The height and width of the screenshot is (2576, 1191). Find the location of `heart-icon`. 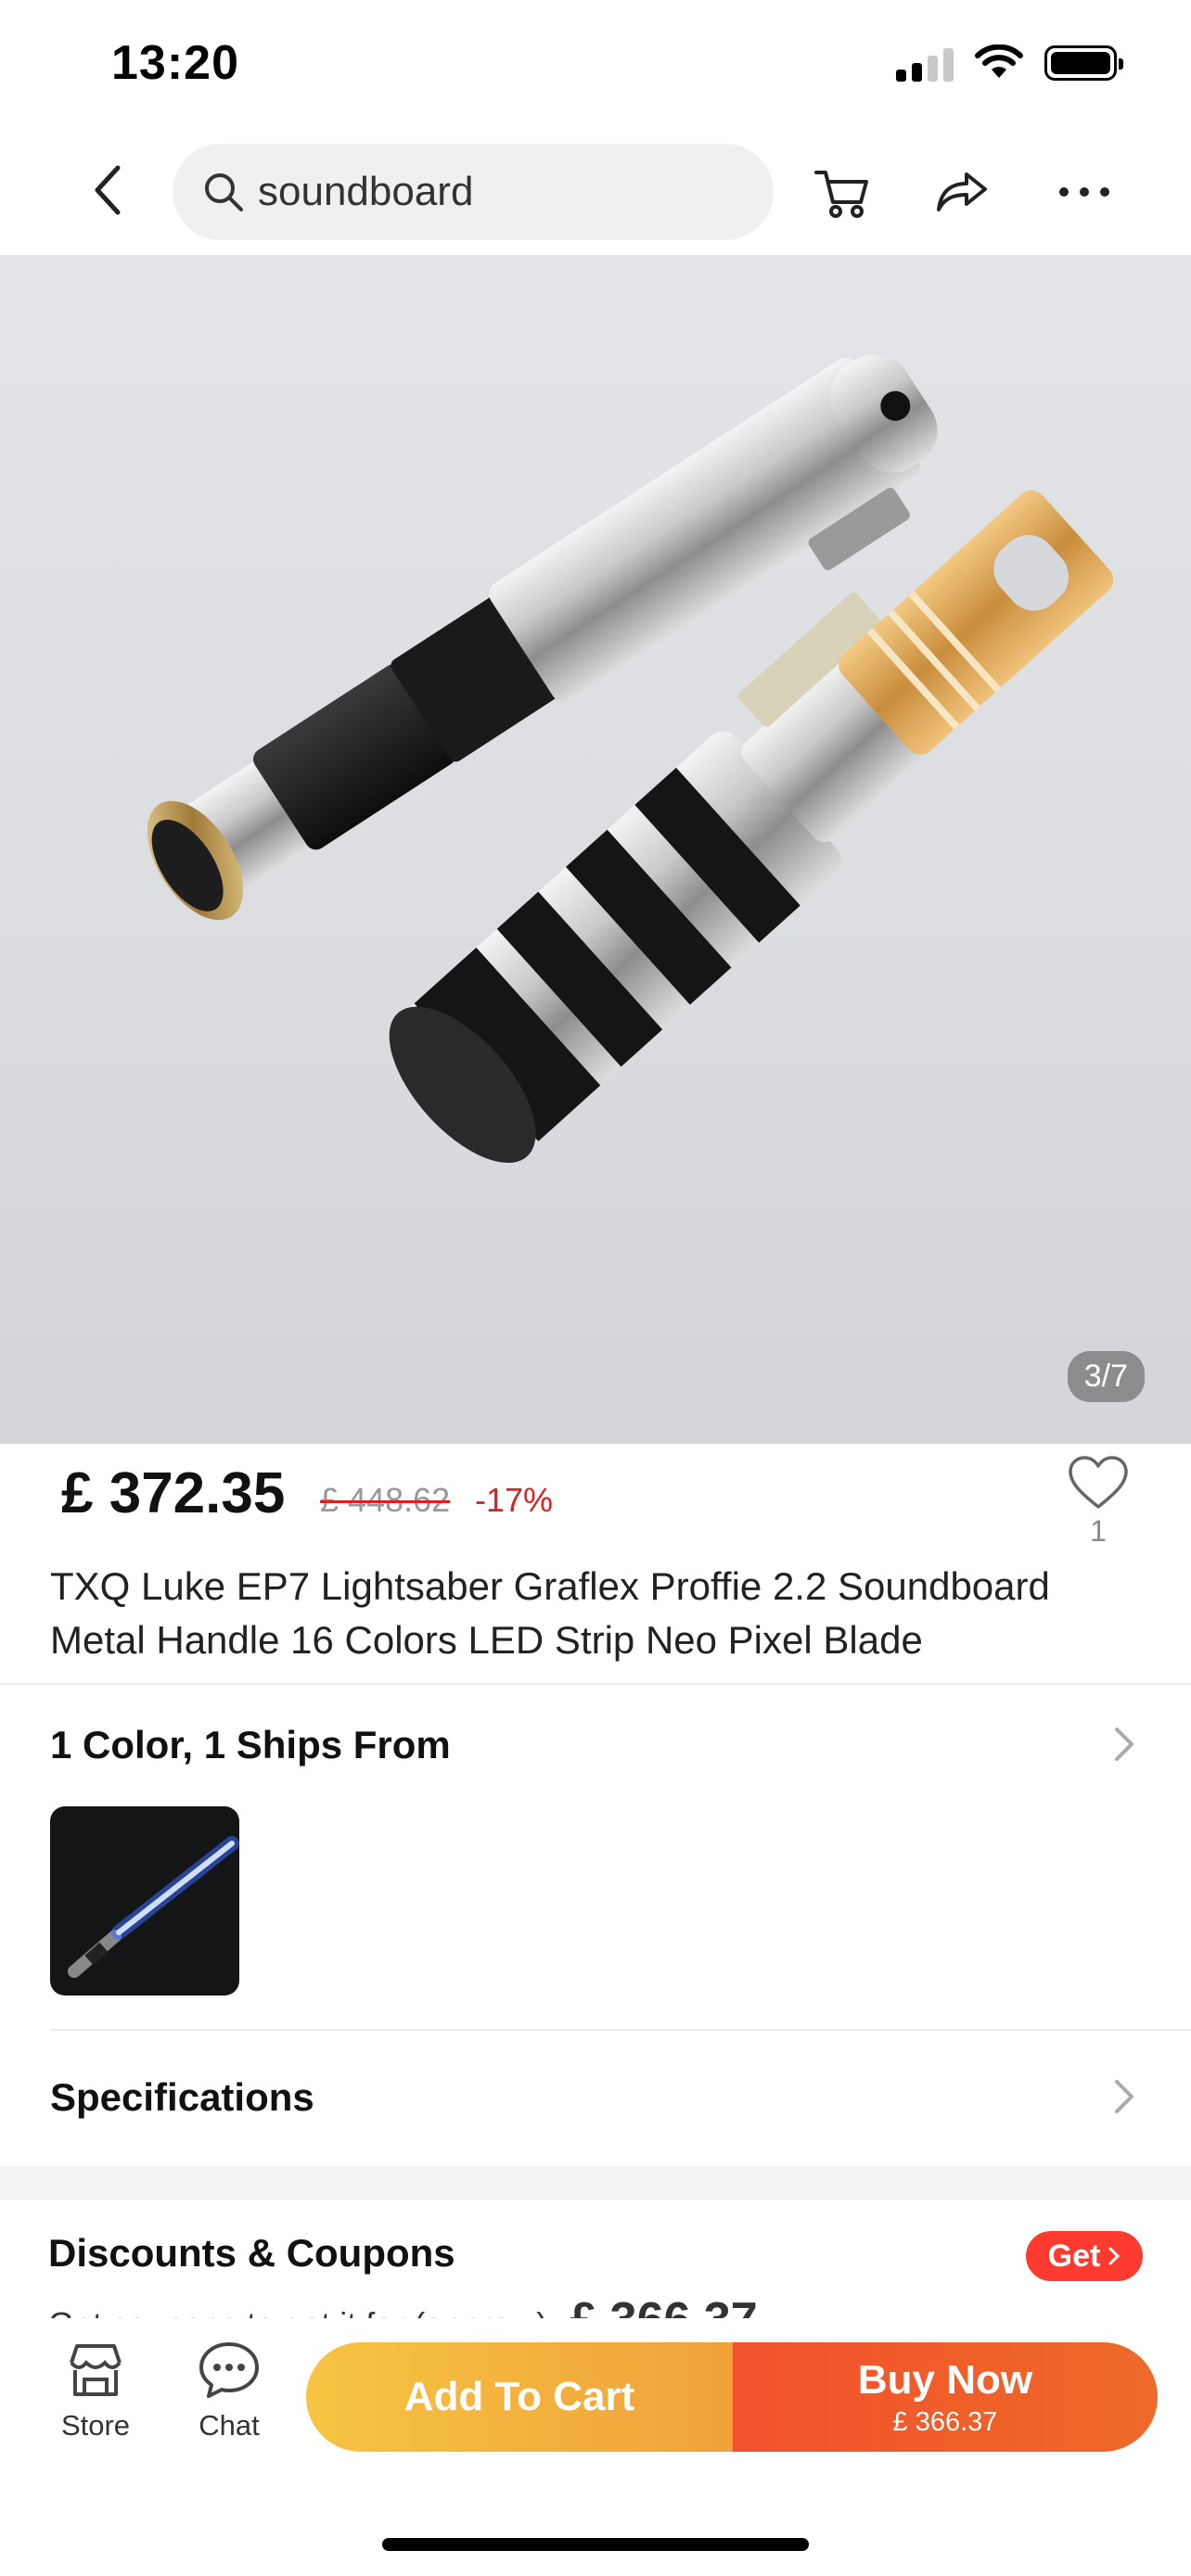

heart-icon is located at coordinates (1099, 1483).